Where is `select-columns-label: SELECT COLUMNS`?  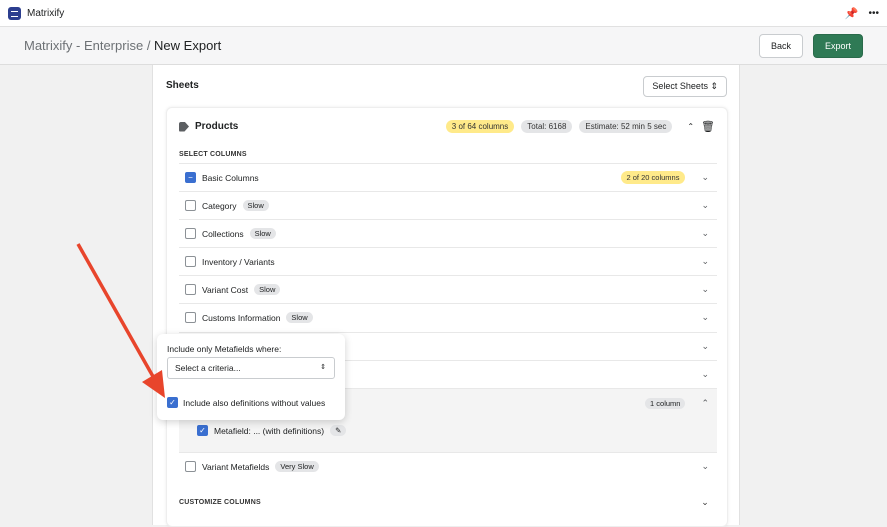 select-columns-label: SELECT COLUMNS is located at coordinates (213, 154).